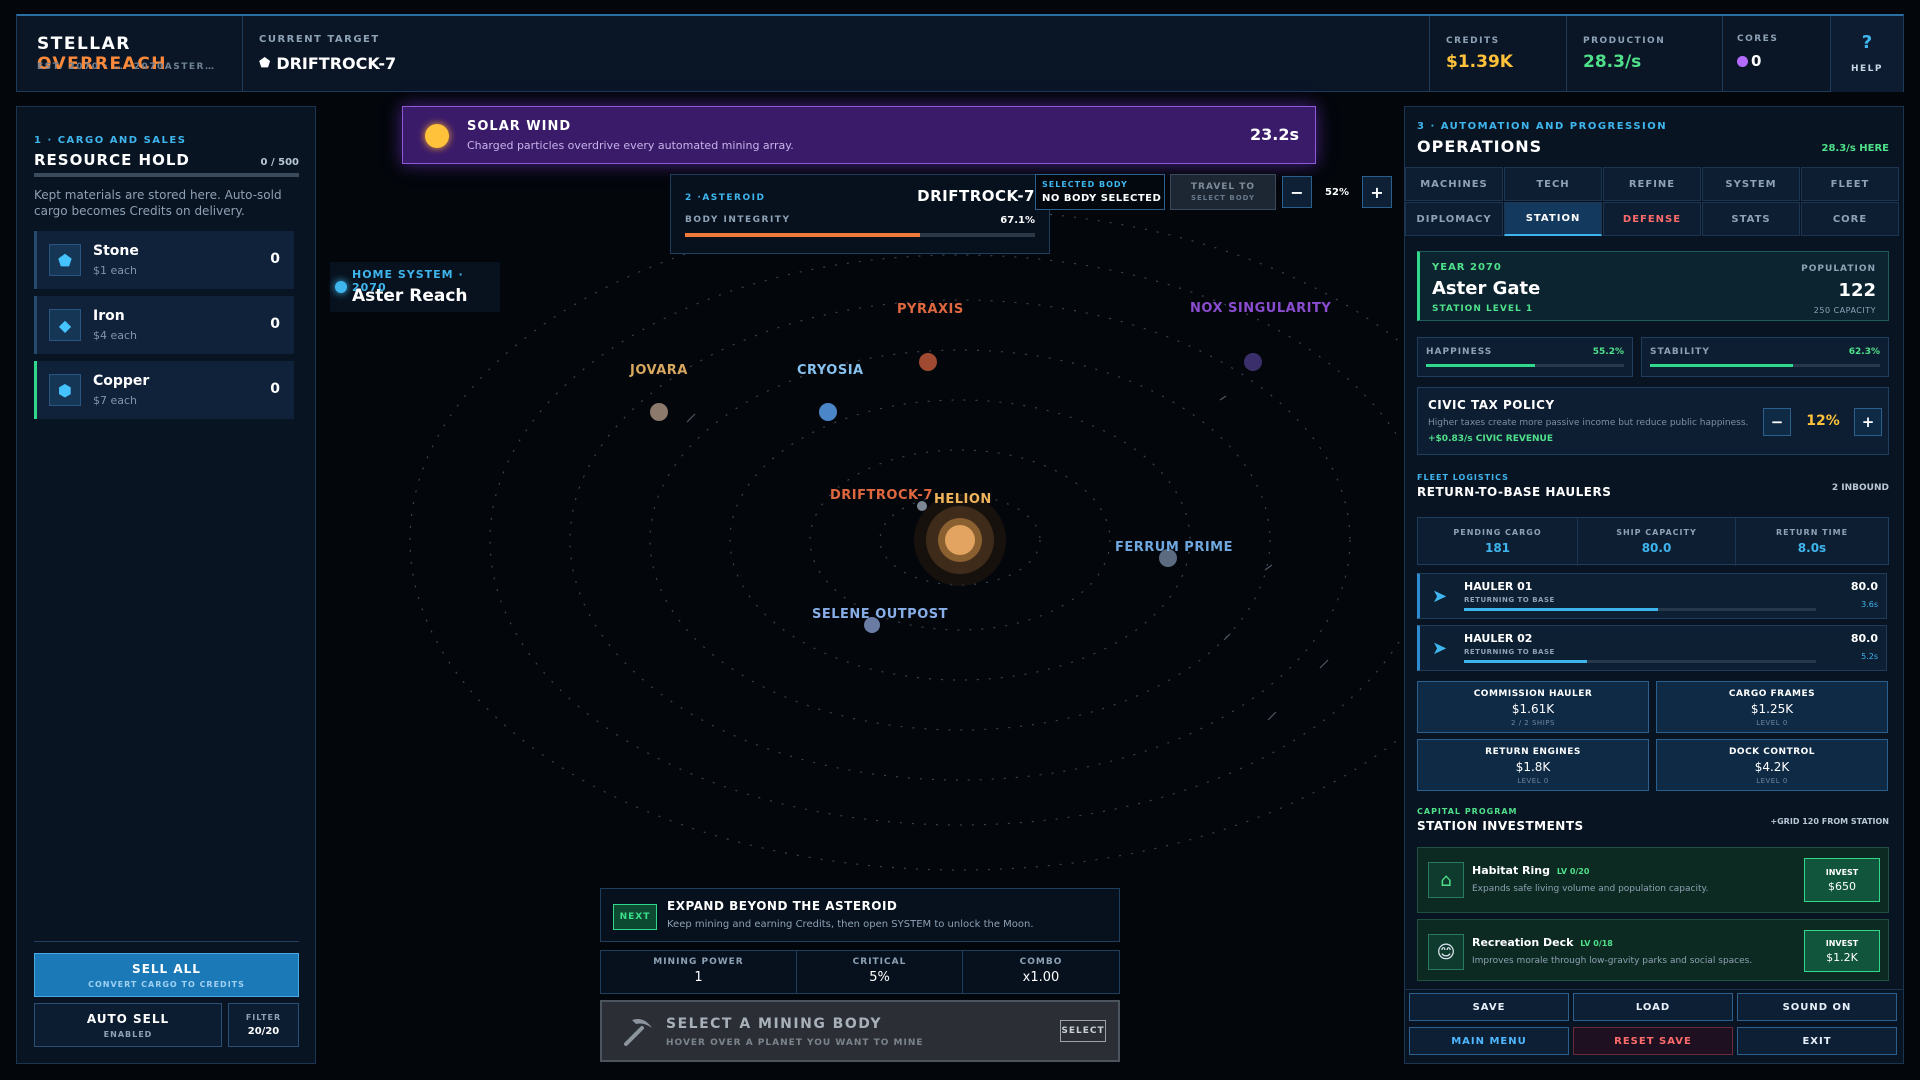 The width and height of the screenshot is (1920, 1080). I want to click on planet-jovara, so click(659, 412).